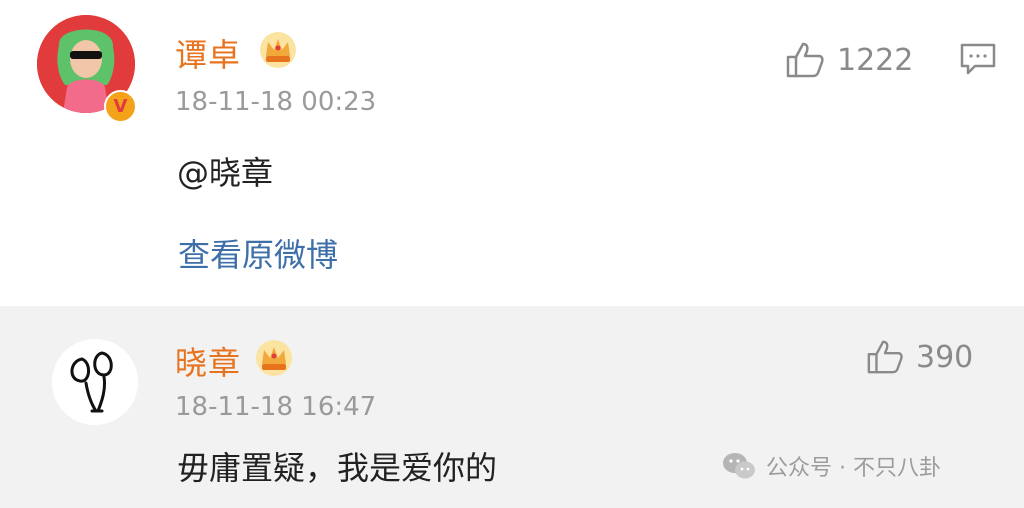  Describe the element at coordinates (276, 102) in the screenshot. I see `timestamp: 18-11-18 00:23` at that location.